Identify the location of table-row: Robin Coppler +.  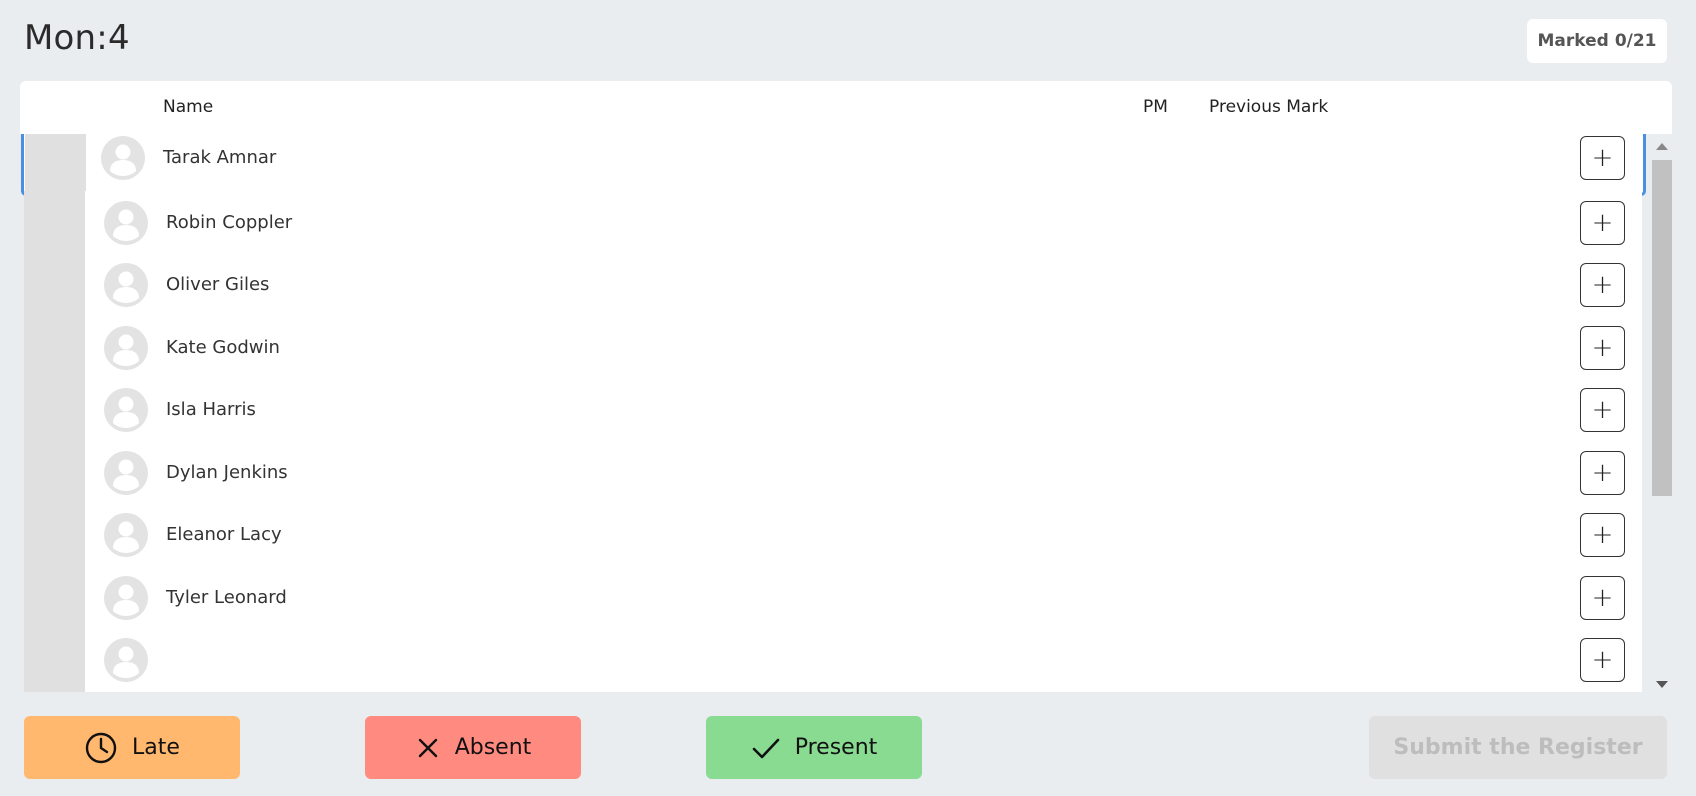
(833, 222).